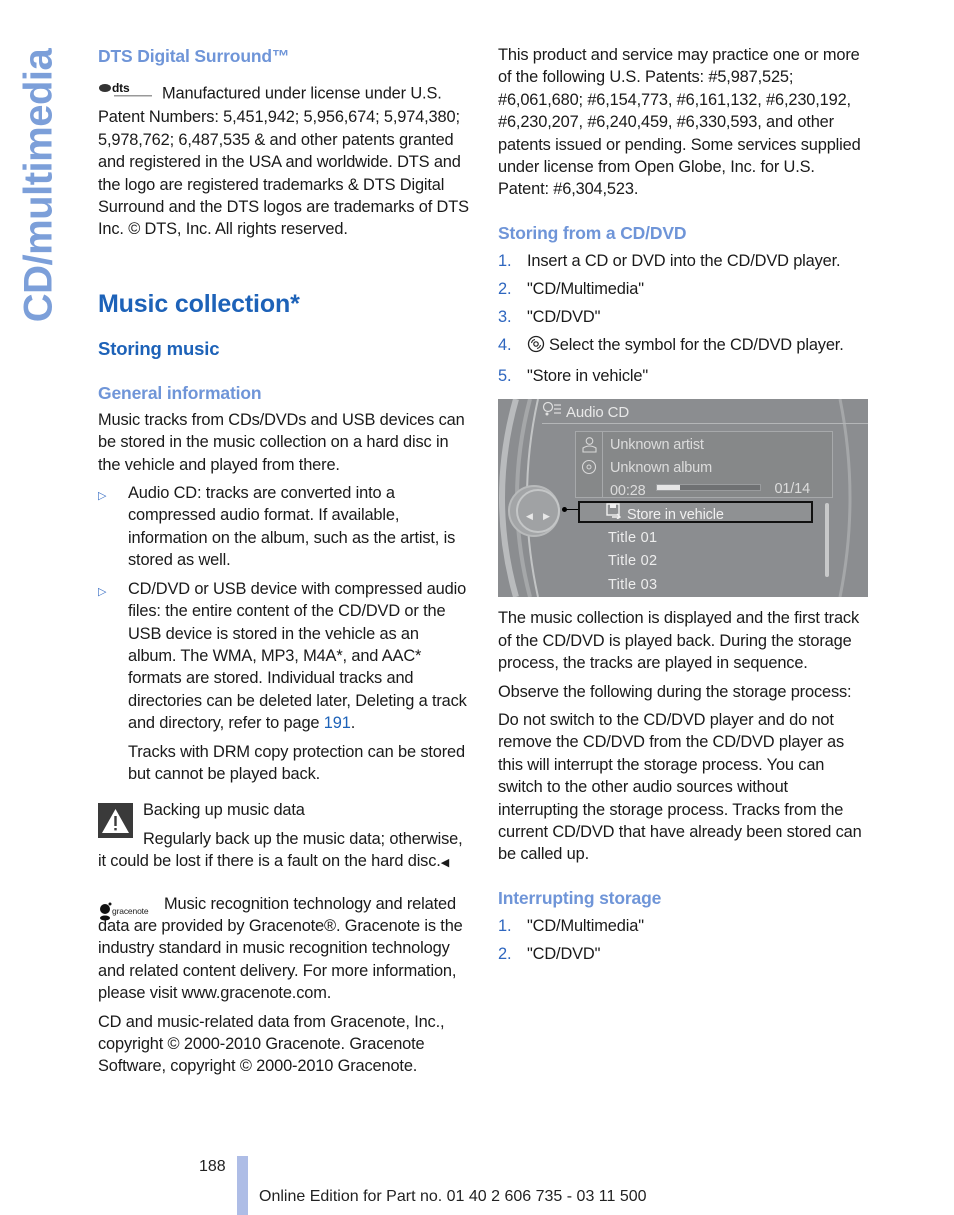  Describe the element at coordinates (549, 317) in the screenshot. I see `step-item: 3. "CD/DVD"` at that location.